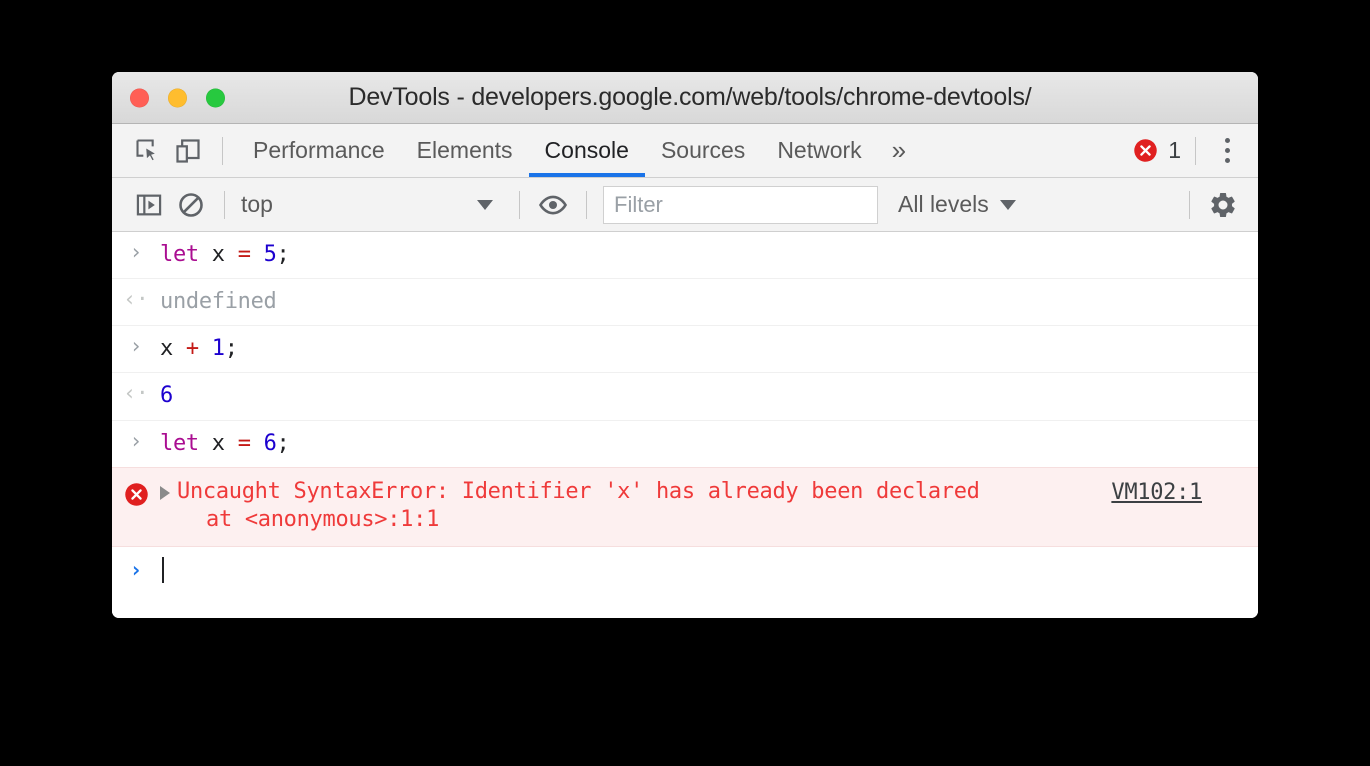 This screenshot has height=766, width=1370. I want to click on console-toolbar-right, so click(1210, 204).